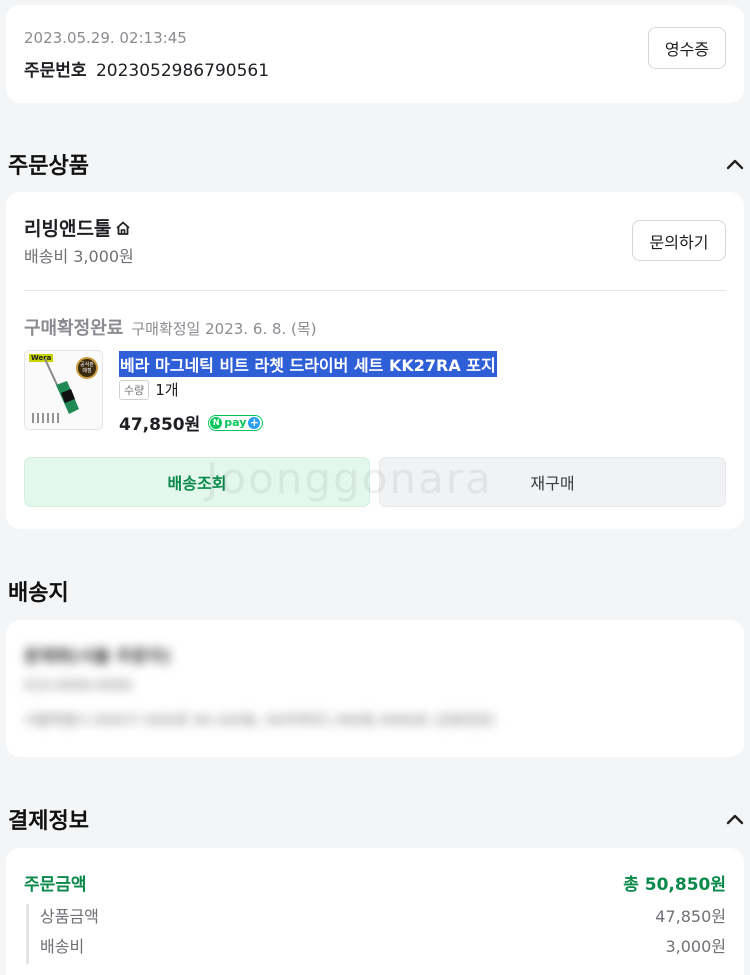 This screenshot has height=975, width=750. I want to click on inquiry-button: 문의하기, so click(679, 240).